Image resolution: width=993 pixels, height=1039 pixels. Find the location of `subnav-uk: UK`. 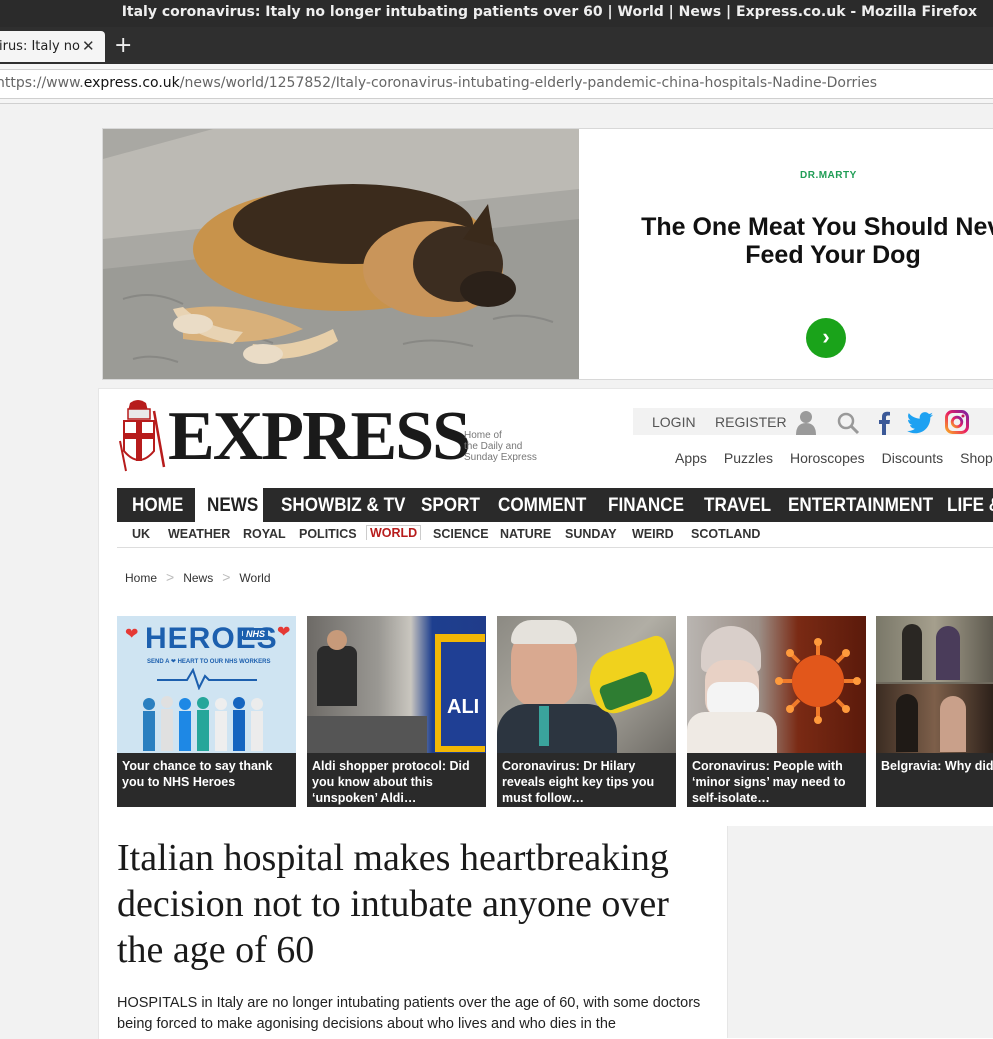

subnav-uk: UK is located at coordinates (141, 534).